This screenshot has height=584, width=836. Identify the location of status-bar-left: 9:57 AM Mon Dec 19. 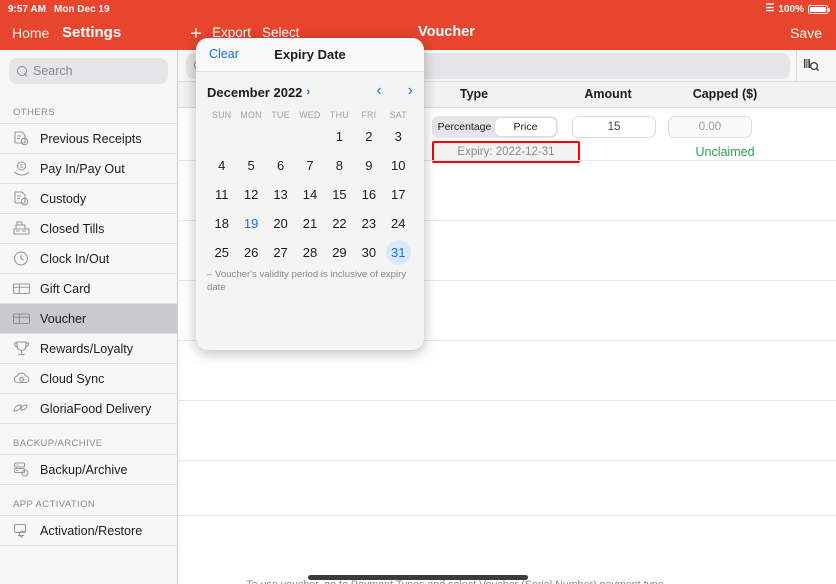
(59, 9).